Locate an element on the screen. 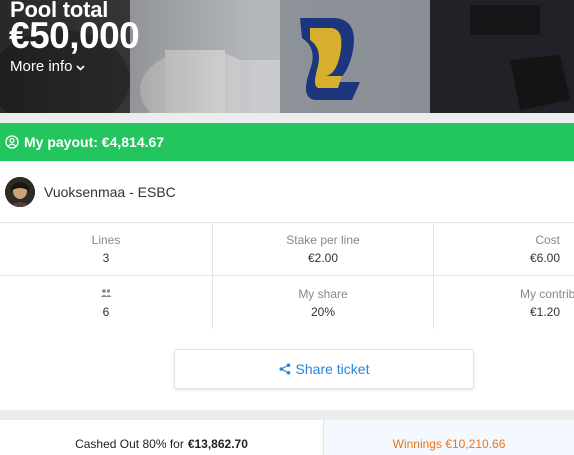  cost-cell: Cost €6.00 is located at coordinates (504, 248).